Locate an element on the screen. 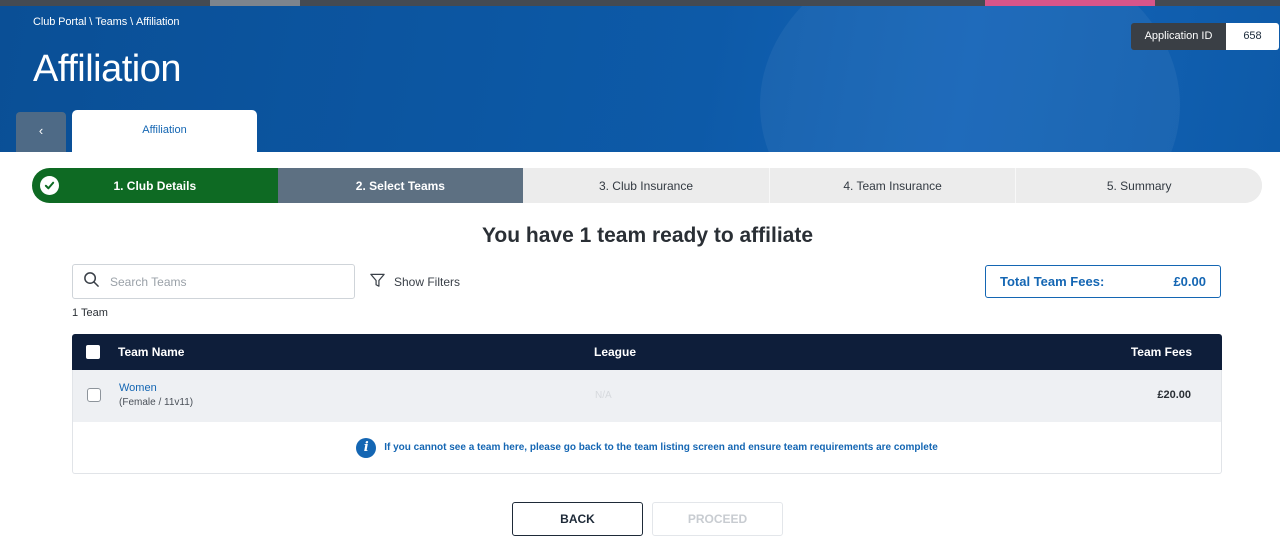  step-select-teams: 2. Select Teams is located at coordinates (400, 185).